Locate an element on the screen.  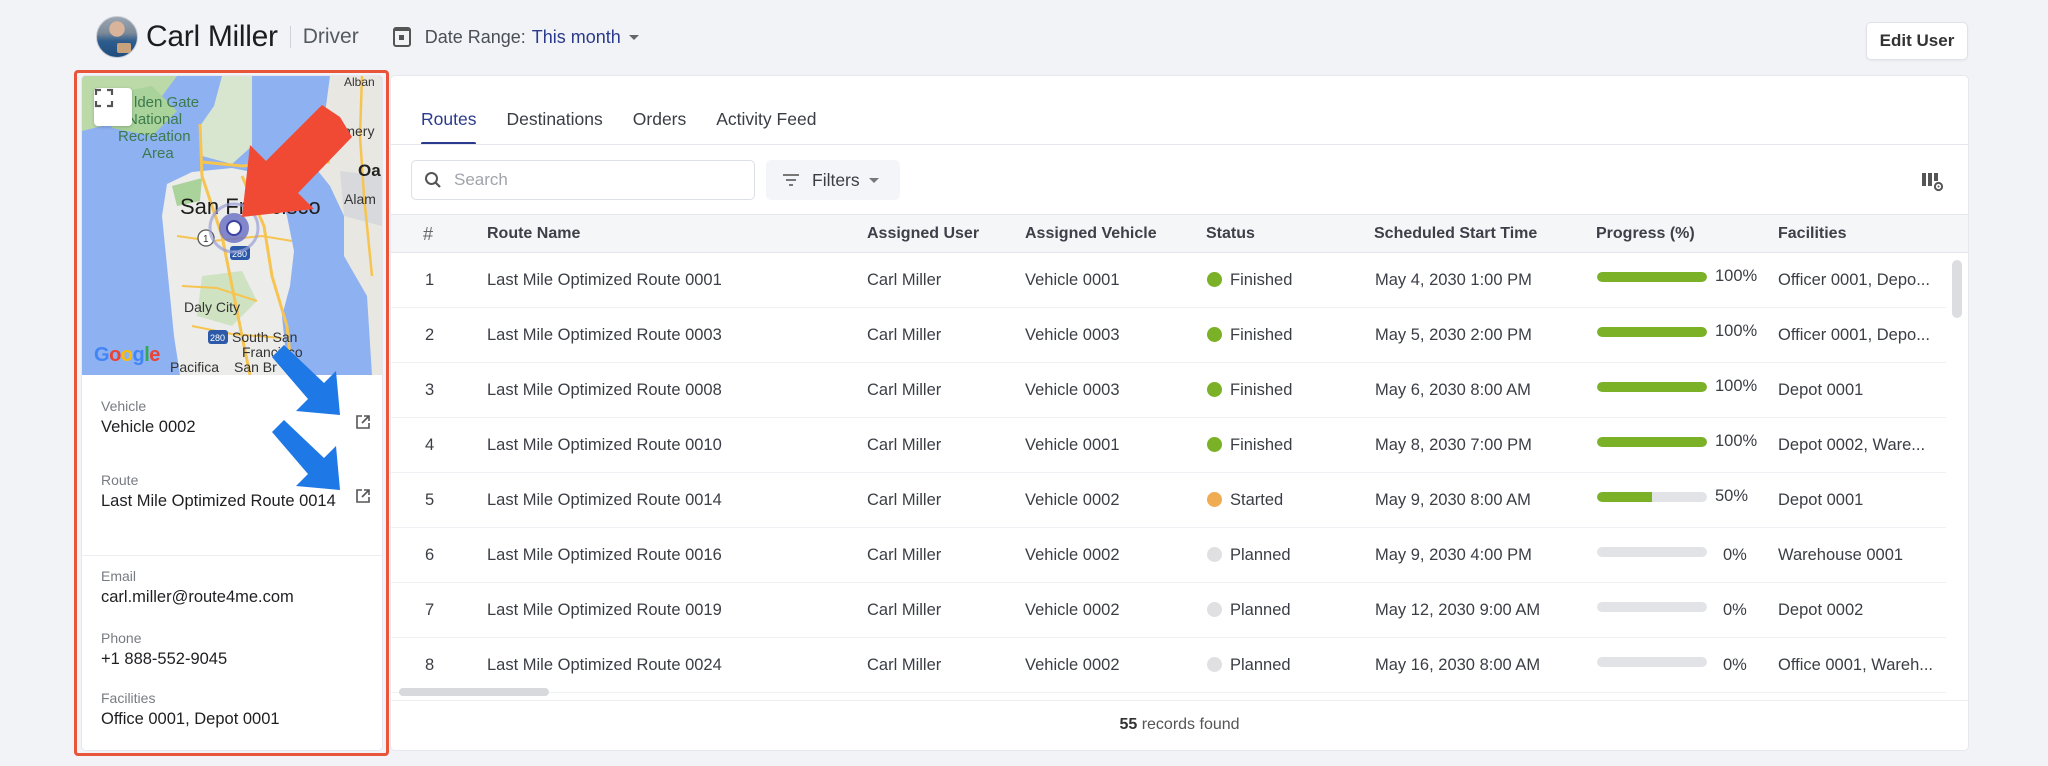
divider is located at coordinates (1179, 144).